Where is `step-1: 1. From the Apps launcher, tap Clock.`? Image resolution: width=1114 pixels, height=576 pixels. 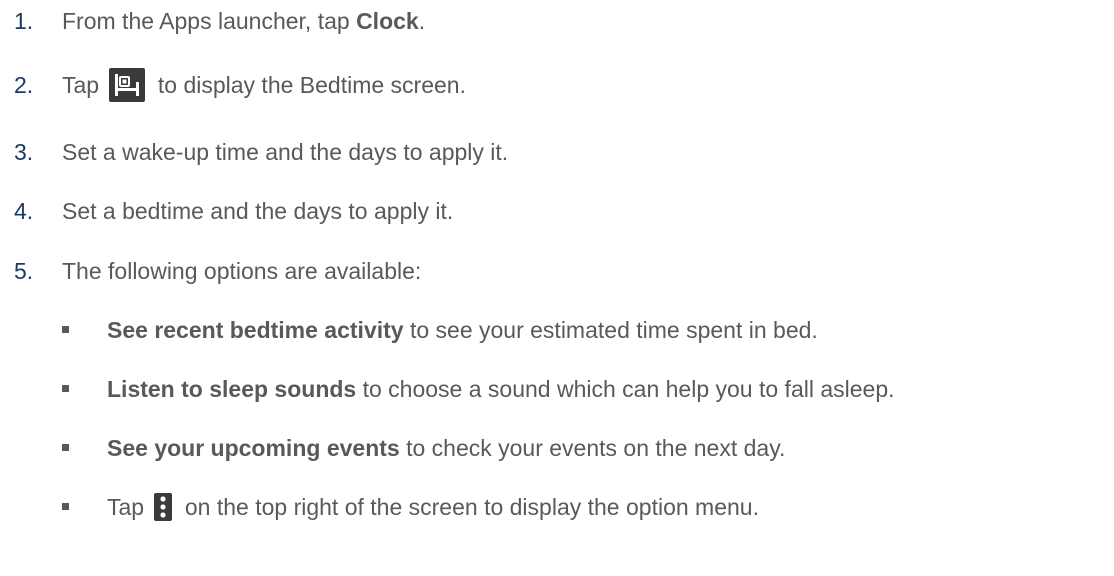
step-1: 1. From the Apps launcher, tap Clock. is located at coordinates (219, 21).